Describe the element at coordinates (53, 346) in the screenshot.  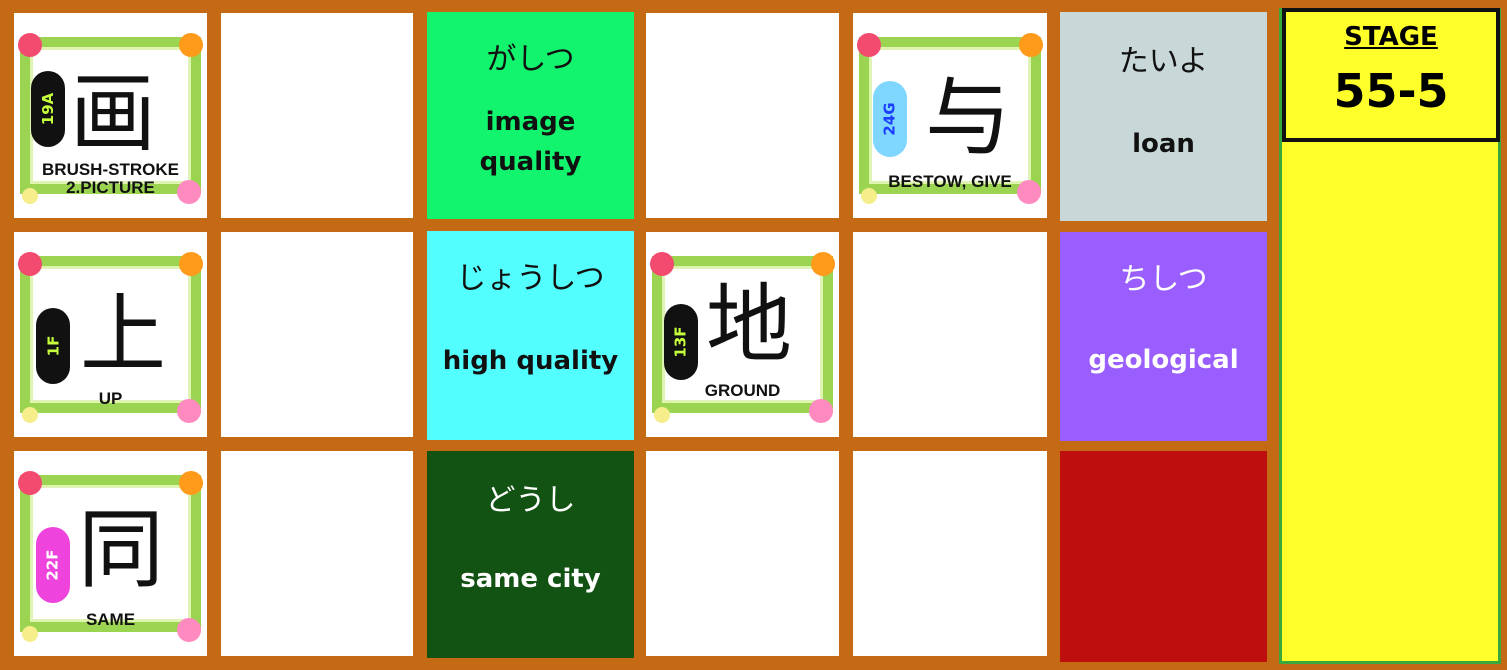
I see `kanji-code-badge: 1F` at that location.